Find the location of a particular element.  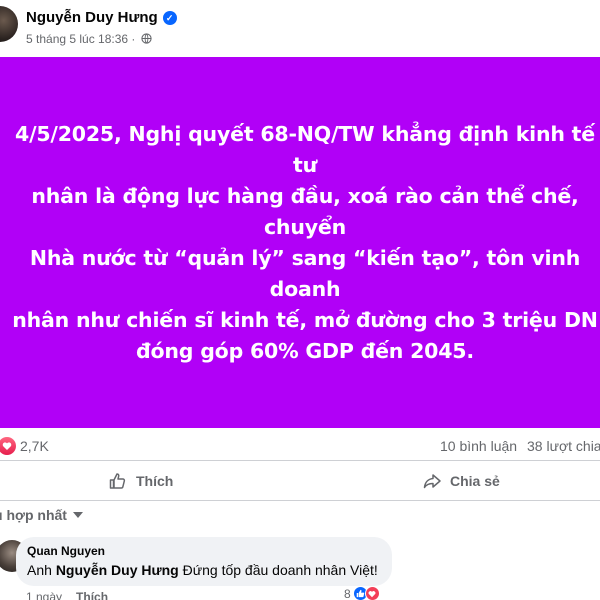

reaction-count: 2,7K is located at coordinates (34, 446).